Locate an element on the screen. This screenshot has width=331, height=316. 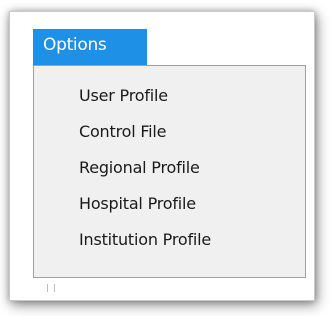
menu-item-institution-profile: Institution Profile is located at coordinates (169, 240).